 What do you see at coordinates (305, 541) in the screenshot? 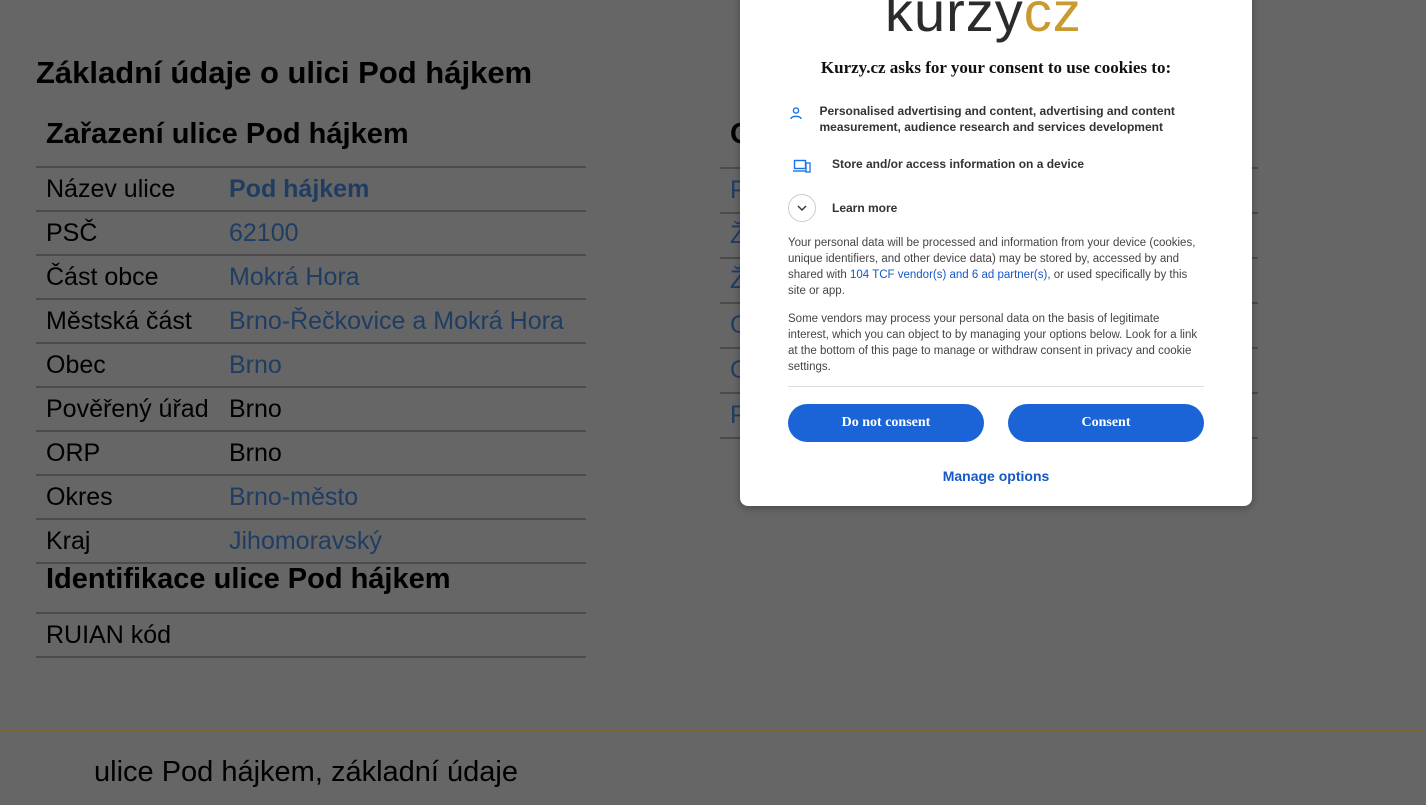
I see `region-link: Jihomoravský` at bounding box center [305, 541].